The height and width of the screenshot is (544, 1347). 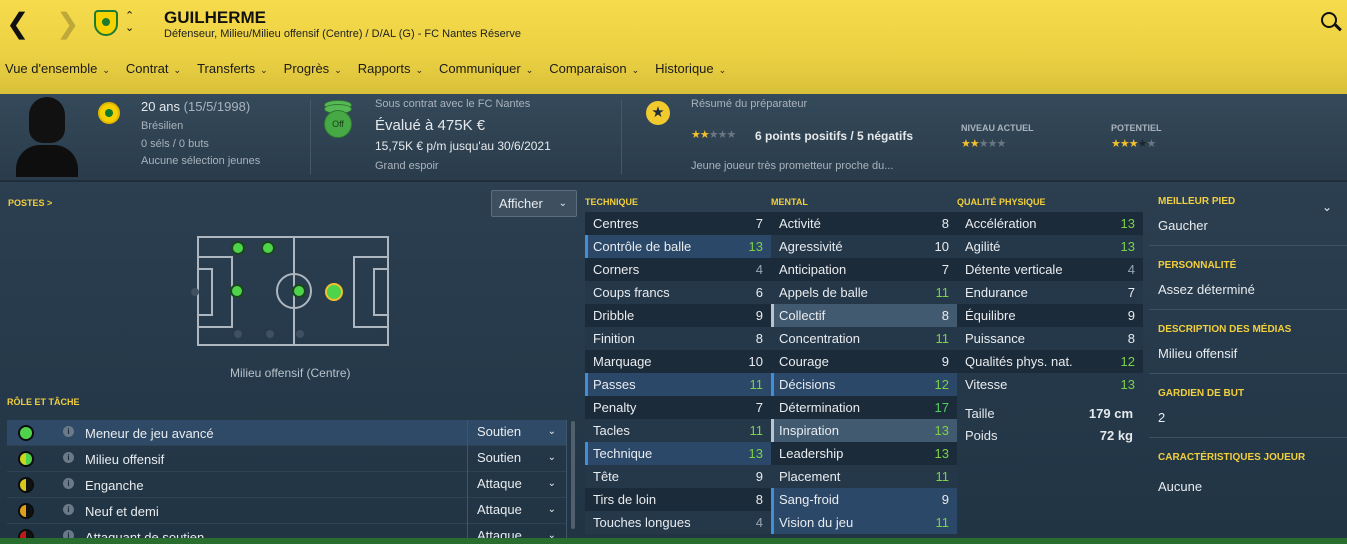 I want to click on contract-coins-icon: Off, so click(x=338, y=119).